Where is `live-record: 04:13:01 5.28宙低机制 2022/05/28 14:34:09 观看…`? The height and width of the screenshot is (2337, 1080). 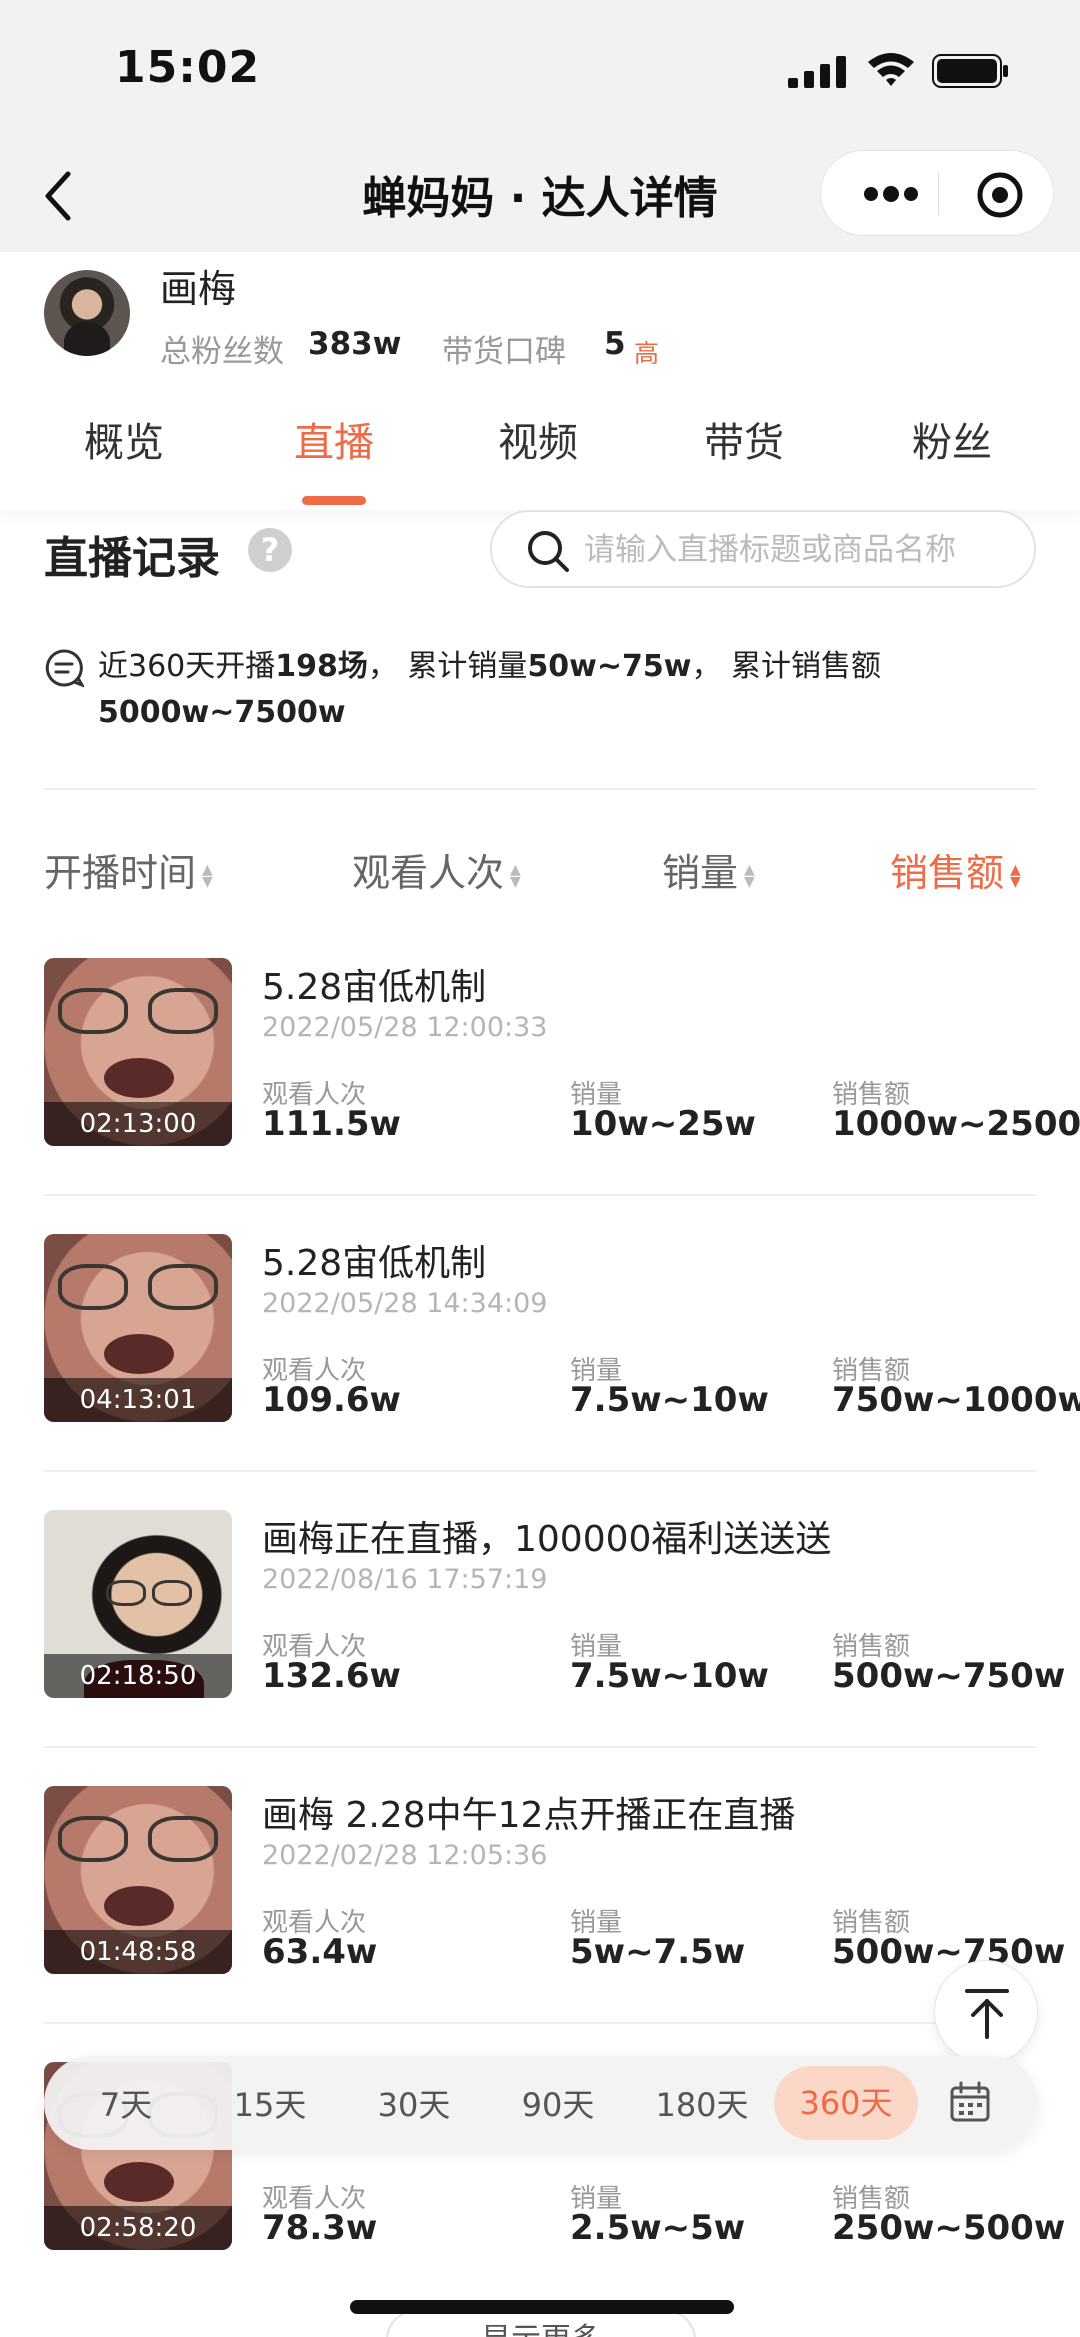
live-record: 04:13:01 5.28宙低机制 2022/05/28 14:34:09 观看… is located at coordinates (540, 1372).